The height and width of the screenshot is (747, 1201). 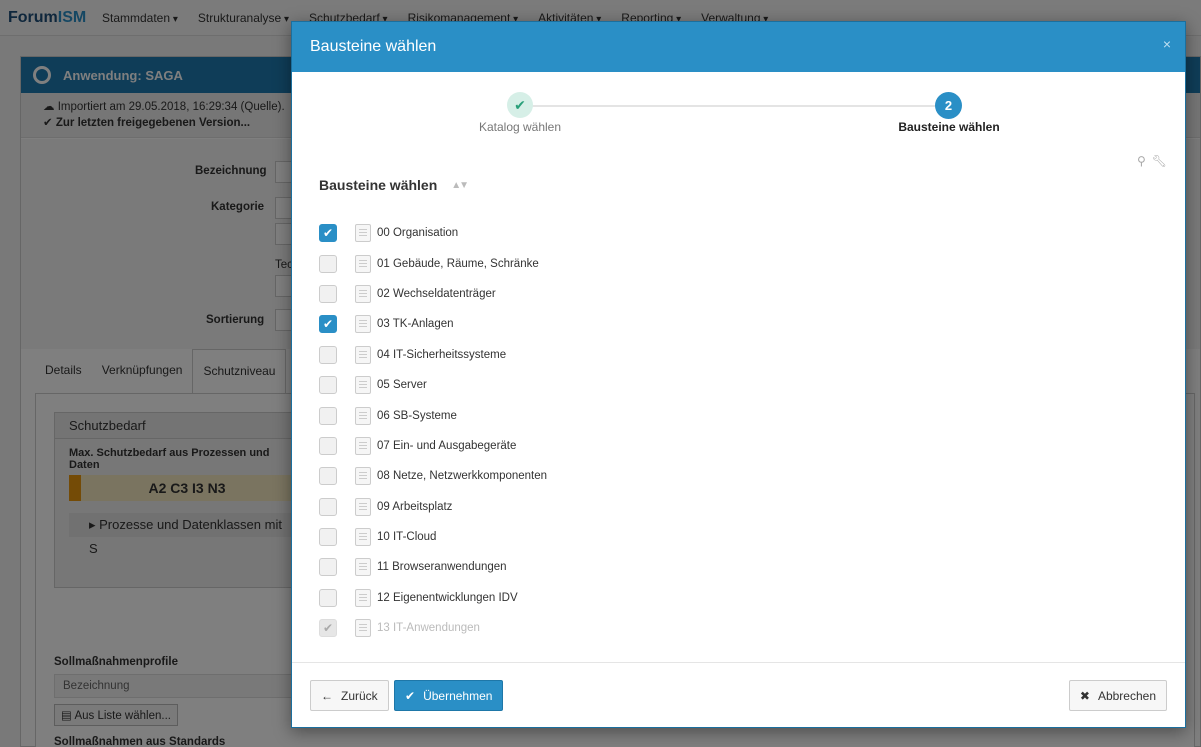 What do you see at coordinates (460, 185) in the screenshot?
I see `sort-icon: ▲▼` at bounding box center [460, 185].